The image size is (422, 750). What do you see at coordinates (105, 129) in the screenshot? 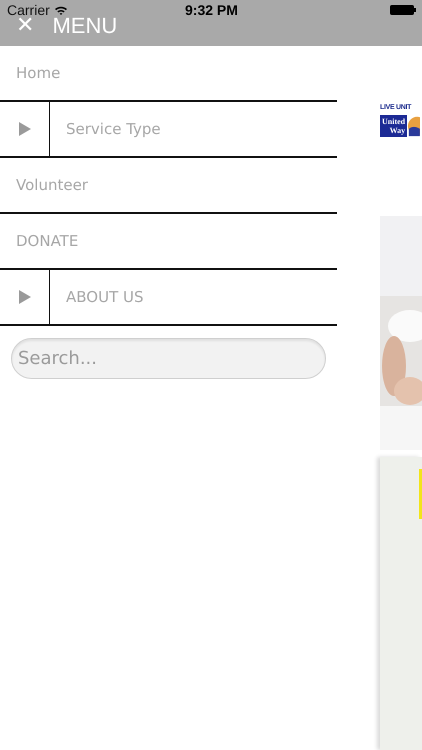
I see `menu-item: Service Type` at bounding box center [105, 129].